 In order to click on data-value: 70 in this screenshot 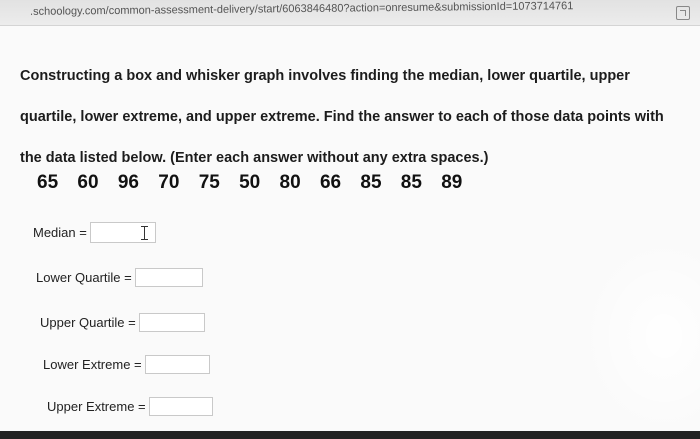, I will do `click(169, 182)`.